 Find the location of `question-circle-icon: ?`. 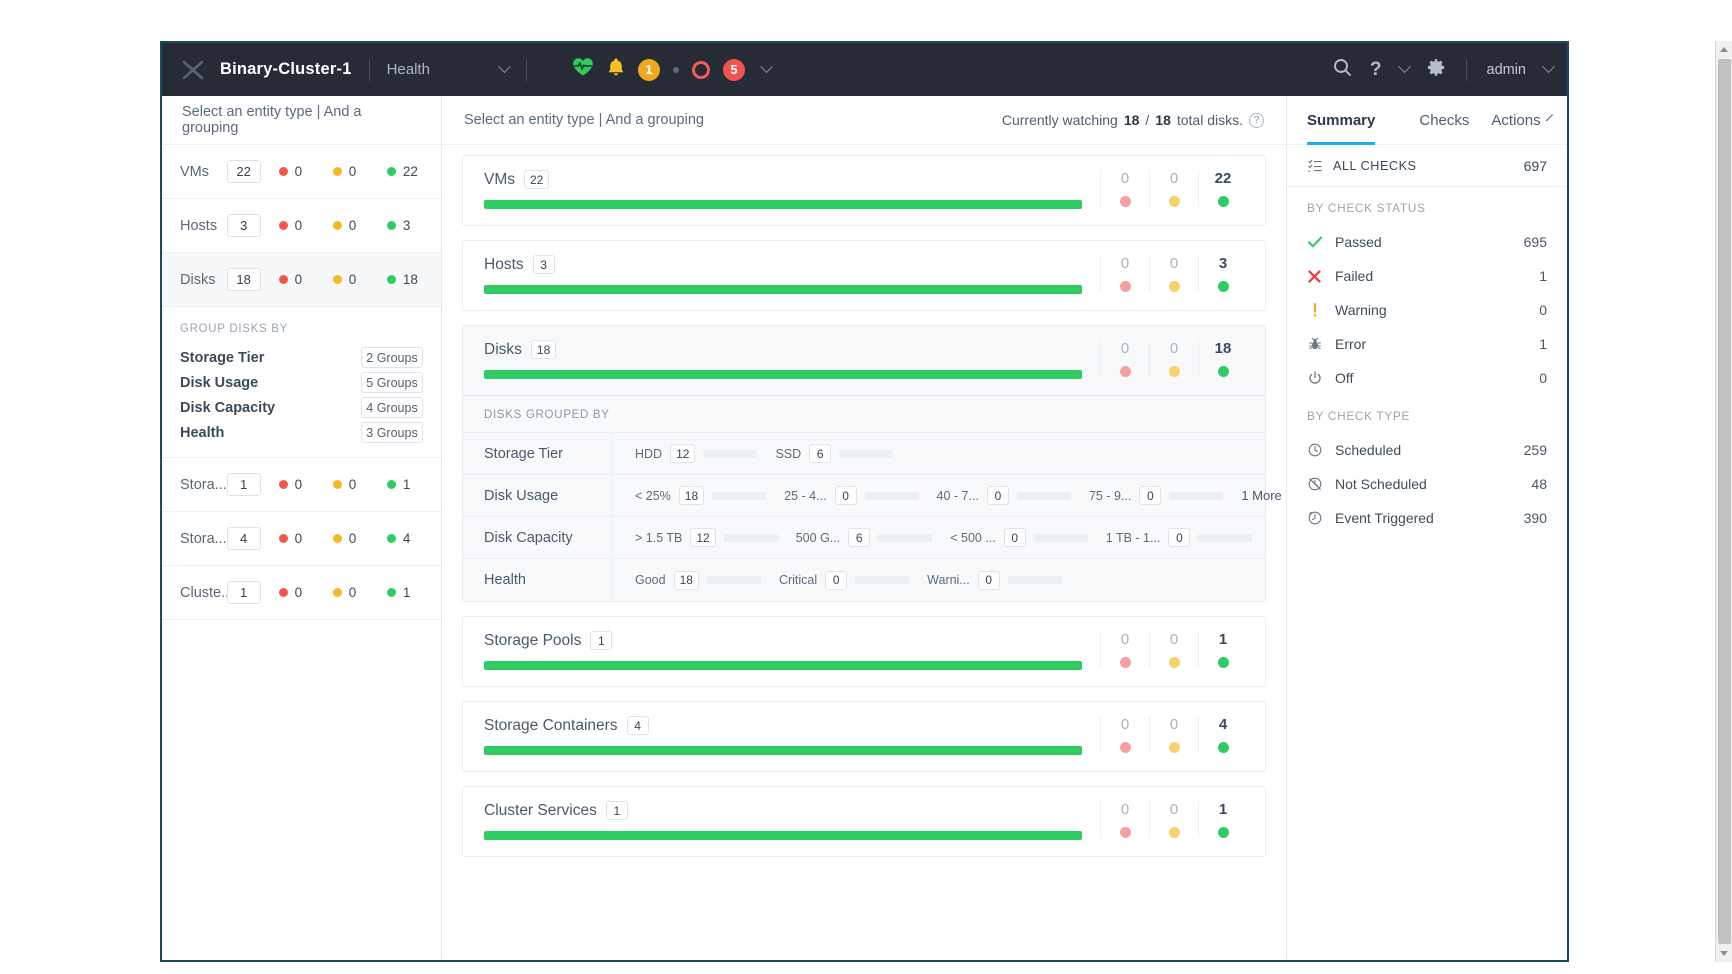

question-circle-icon: ? is located at coordinates (1256, 120).